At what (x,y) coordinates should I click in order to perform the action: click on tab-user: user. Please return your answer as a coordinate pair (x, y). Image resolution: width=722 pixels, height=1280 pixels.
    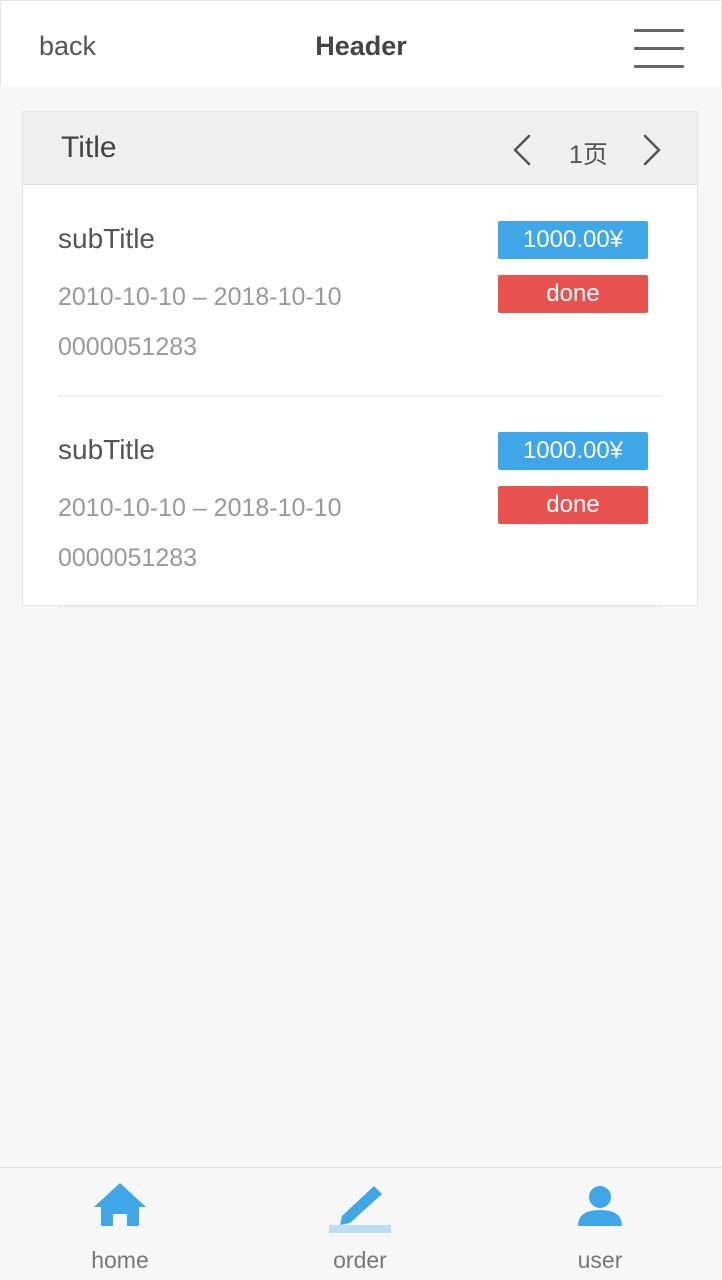
    Looking at the image, I should click on (600, 1224).